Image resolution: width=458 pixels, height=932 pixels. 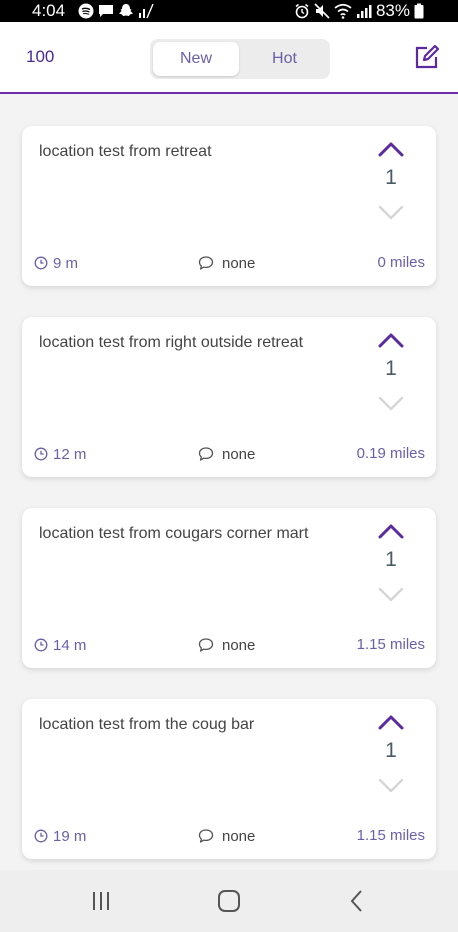 I want to click on post-age: 14 m, so click(x=60, y=645).